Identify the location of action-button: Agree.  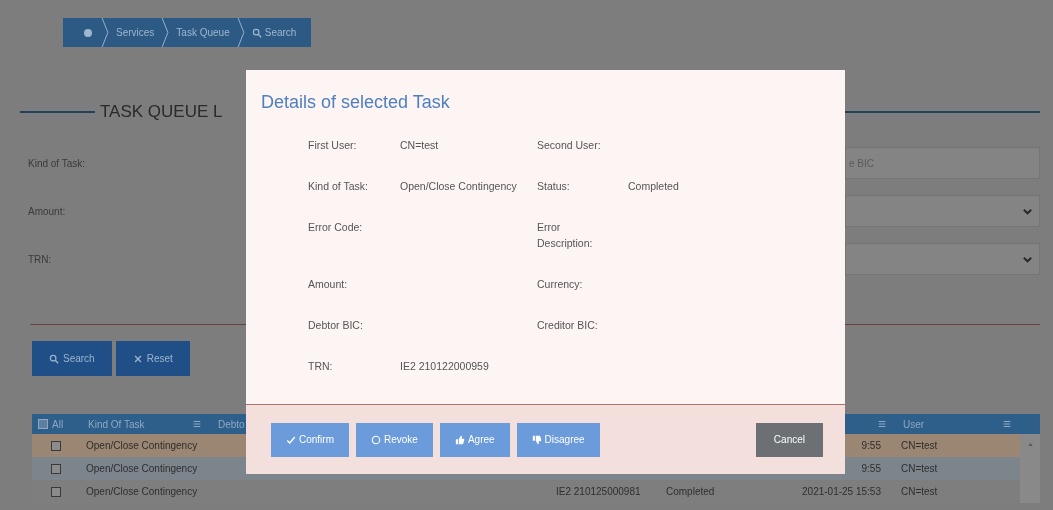
(474, 439).